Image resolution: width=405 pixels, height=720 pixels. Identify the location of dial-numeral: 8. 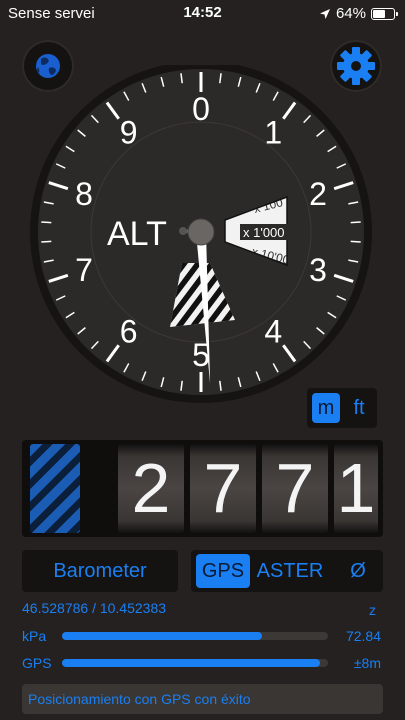
(84, 194).